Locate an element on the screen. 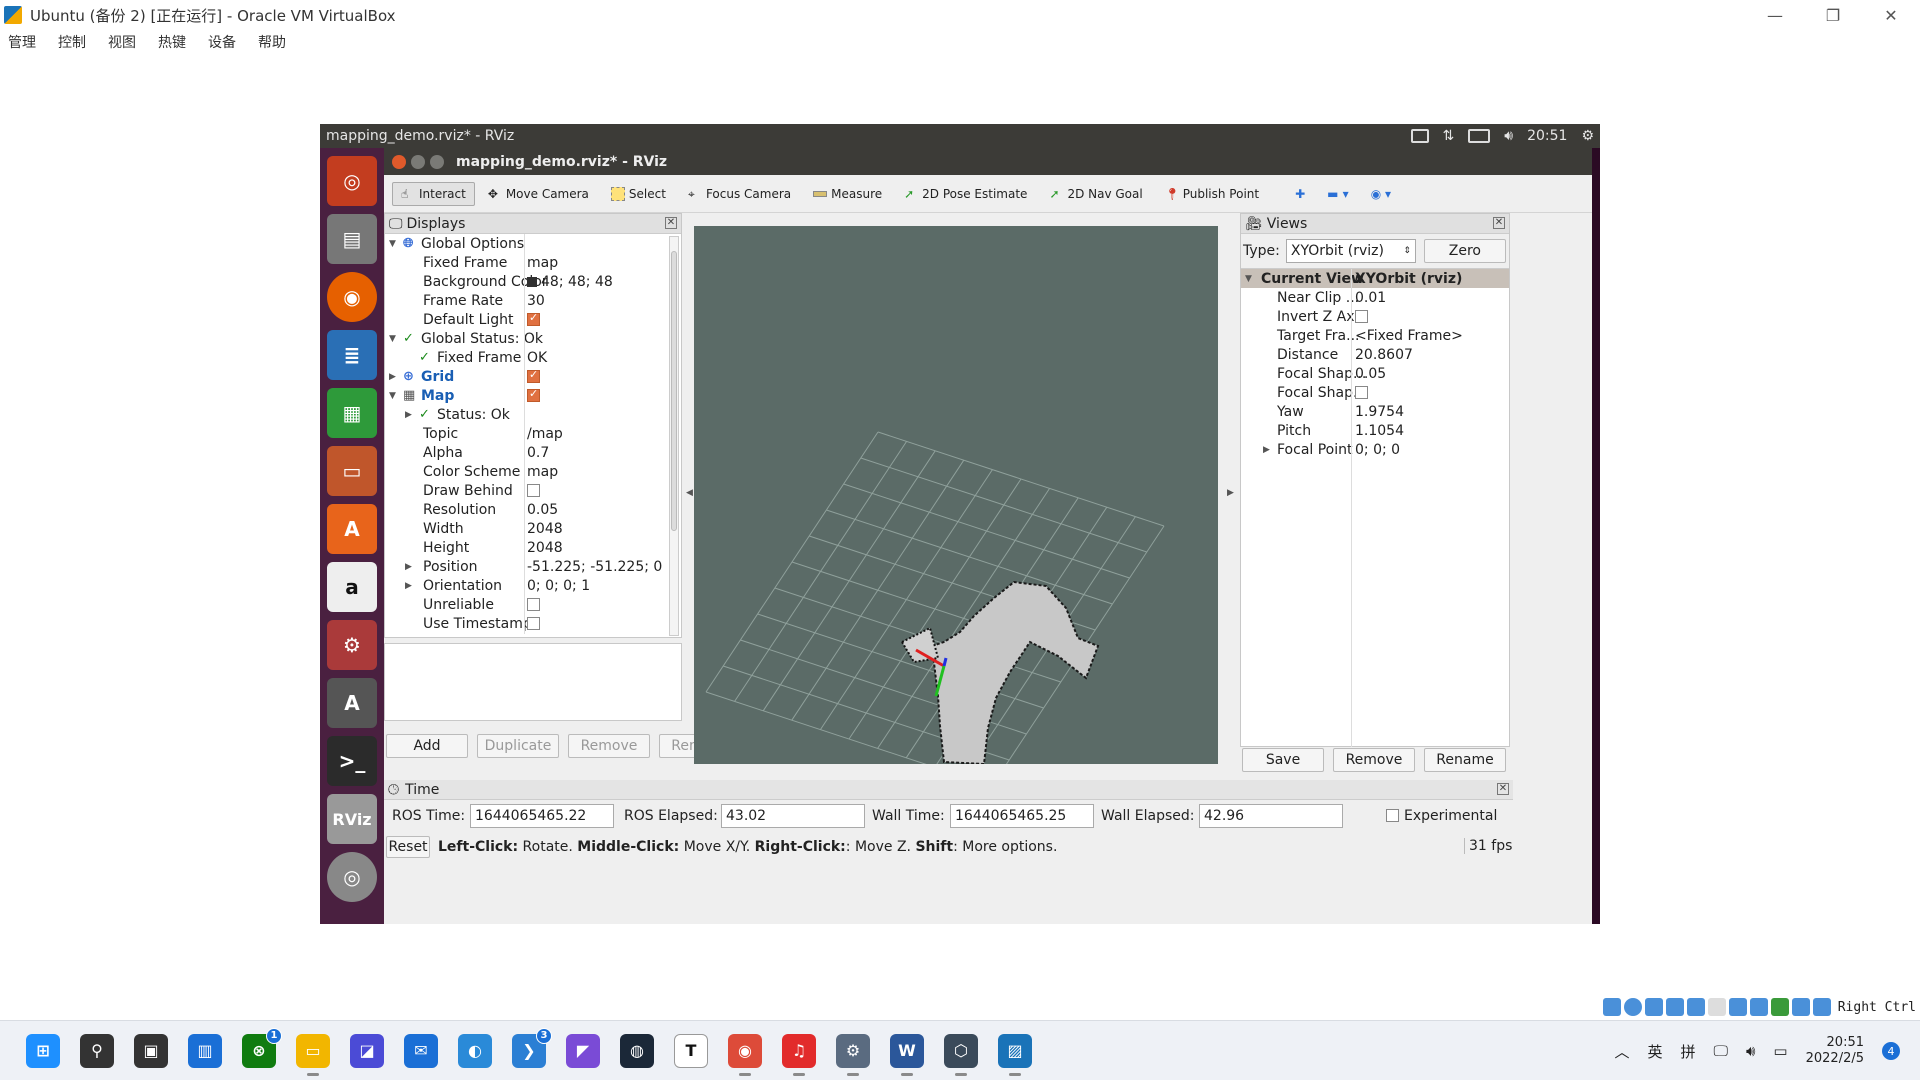 This screenshot has width=1920, height=1081. remove-tool-button: ▬ ▾ is located at coordinates (1338, 194).